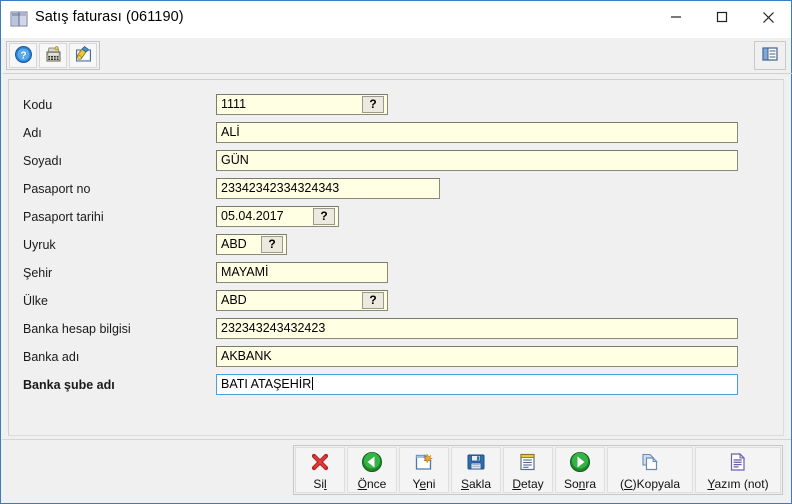 The image size is (792, 504). What do you see at coordinates (246, 356) in the screenshot?
I see `value-banka-adi: AKBANK` at bounding box center [246, 356].